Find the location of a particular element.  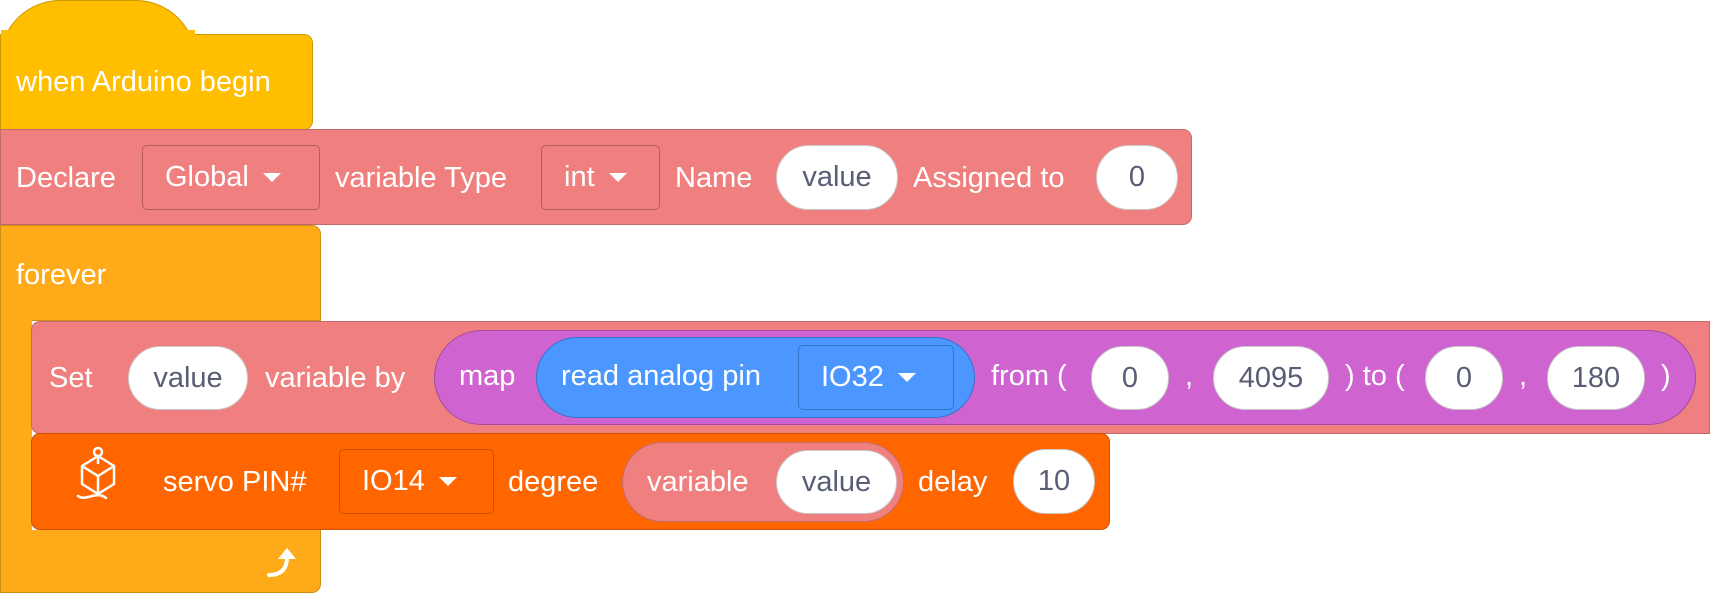

set-variable-input: value is located at coordinates (188, 378).